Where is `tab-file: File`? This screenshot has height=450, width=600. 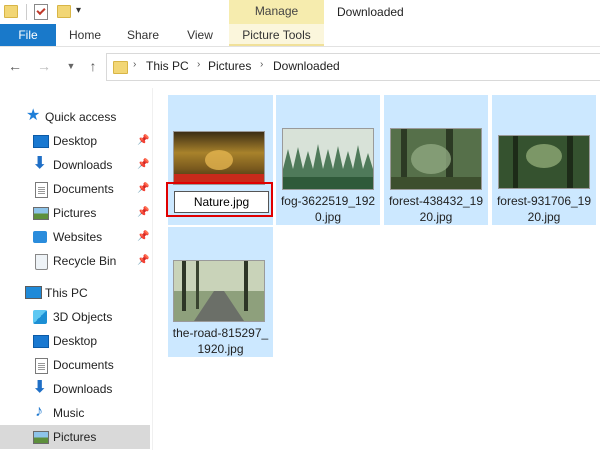
tab-file: File is located at coordinates (28, 35).